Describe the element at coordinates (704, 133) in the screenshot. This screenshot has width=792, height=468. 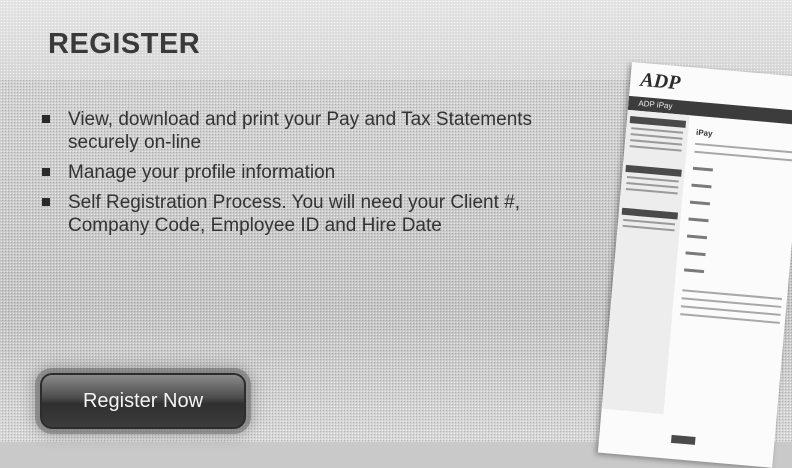
I see `thumbnail-heading: iPay` at that location.